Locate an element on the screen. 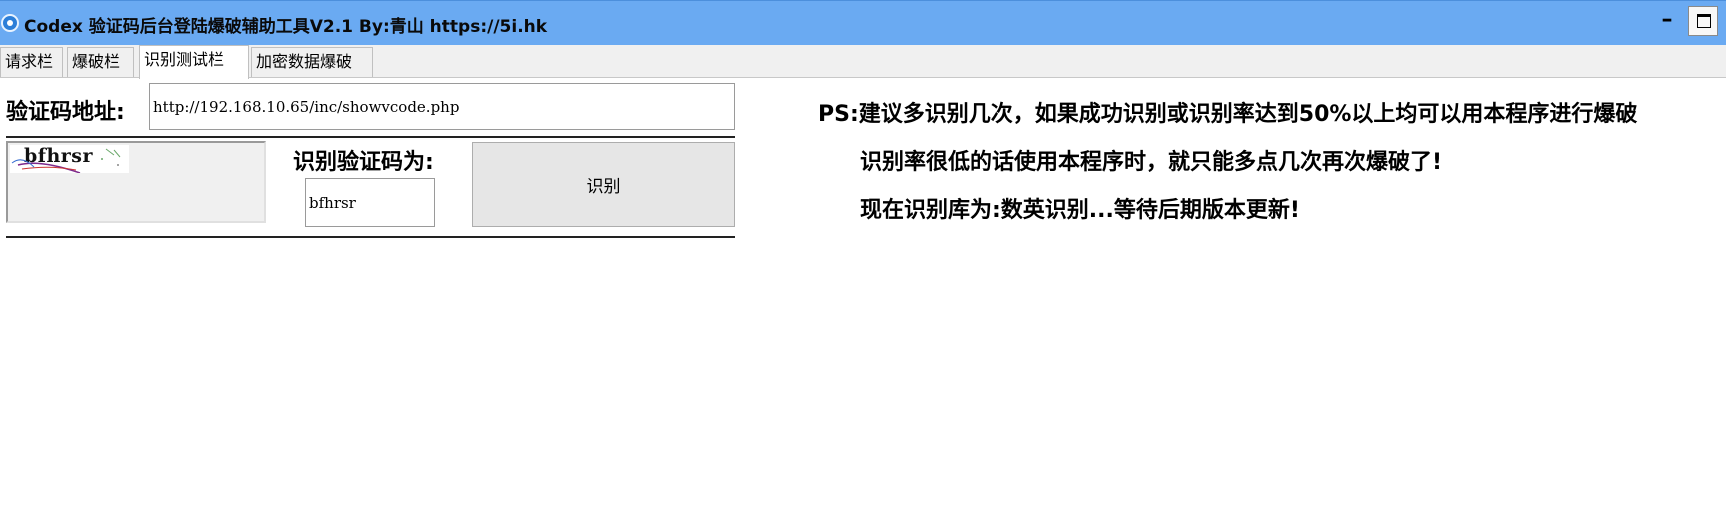  note-line-1: PS:建议多识别几次，如果成功识别或识别率达到50%以上均可以用本程序进行爆破 is located at coordinates (1228, 114).